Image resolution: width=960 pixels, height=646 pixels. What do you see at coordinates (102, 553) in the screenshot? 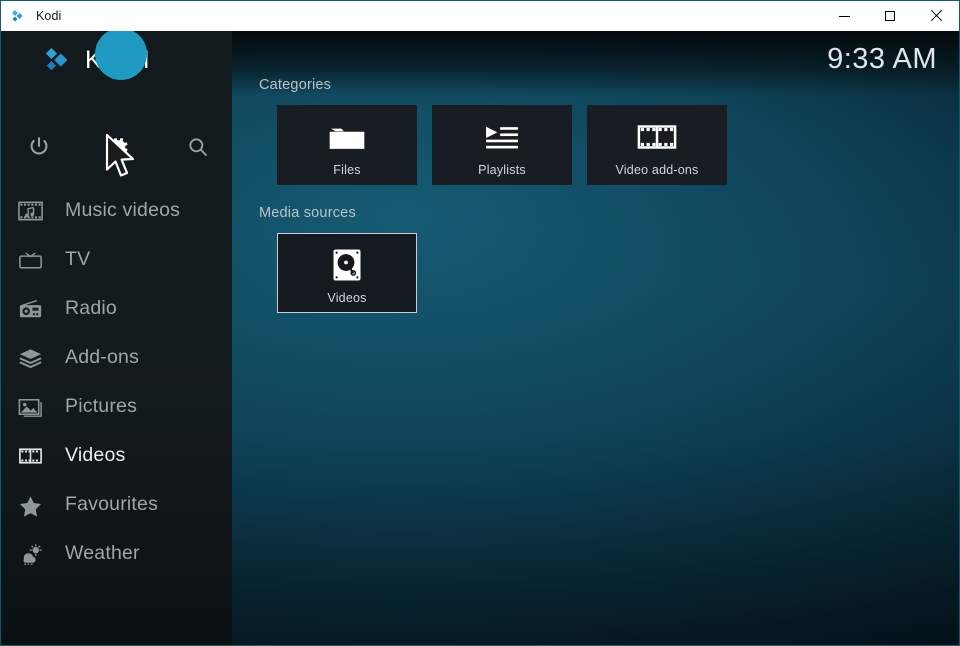
I see `sidebar-item-label: Weather` at bounding box center [102, 553].